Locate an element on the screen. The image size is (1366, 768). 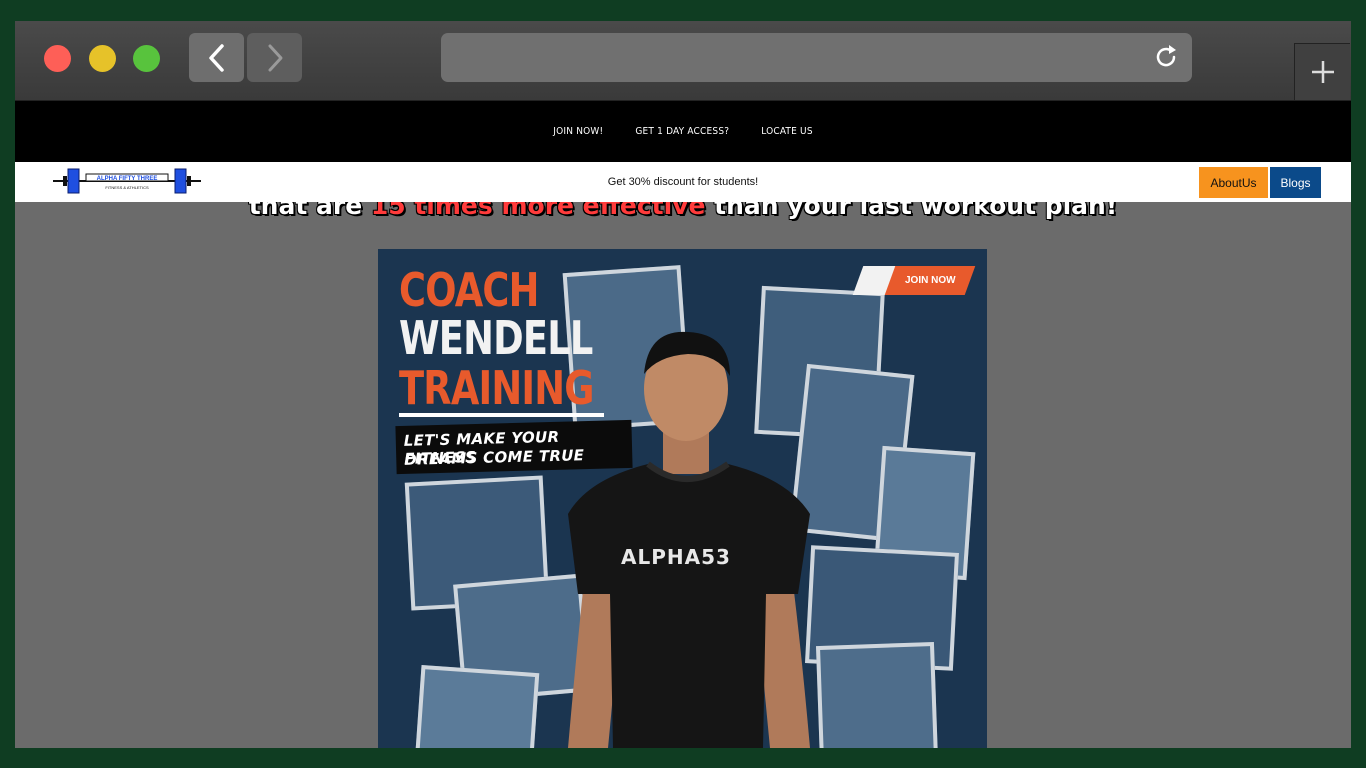
discount-message: Get 30% discount for students! is located at coordinates (683, 182).